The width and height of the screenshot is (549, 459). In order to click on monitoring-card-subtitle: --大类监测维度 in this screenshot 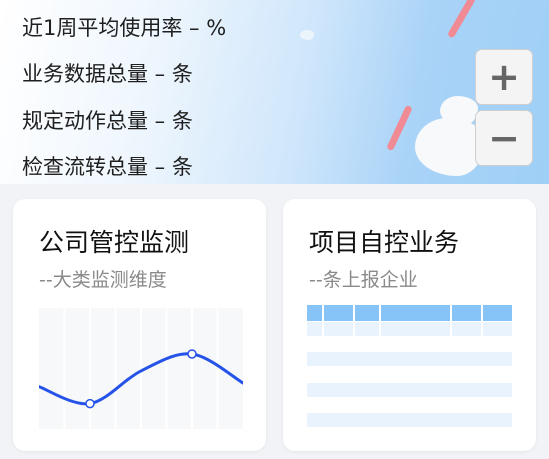, I will do `click(103, 280)`.